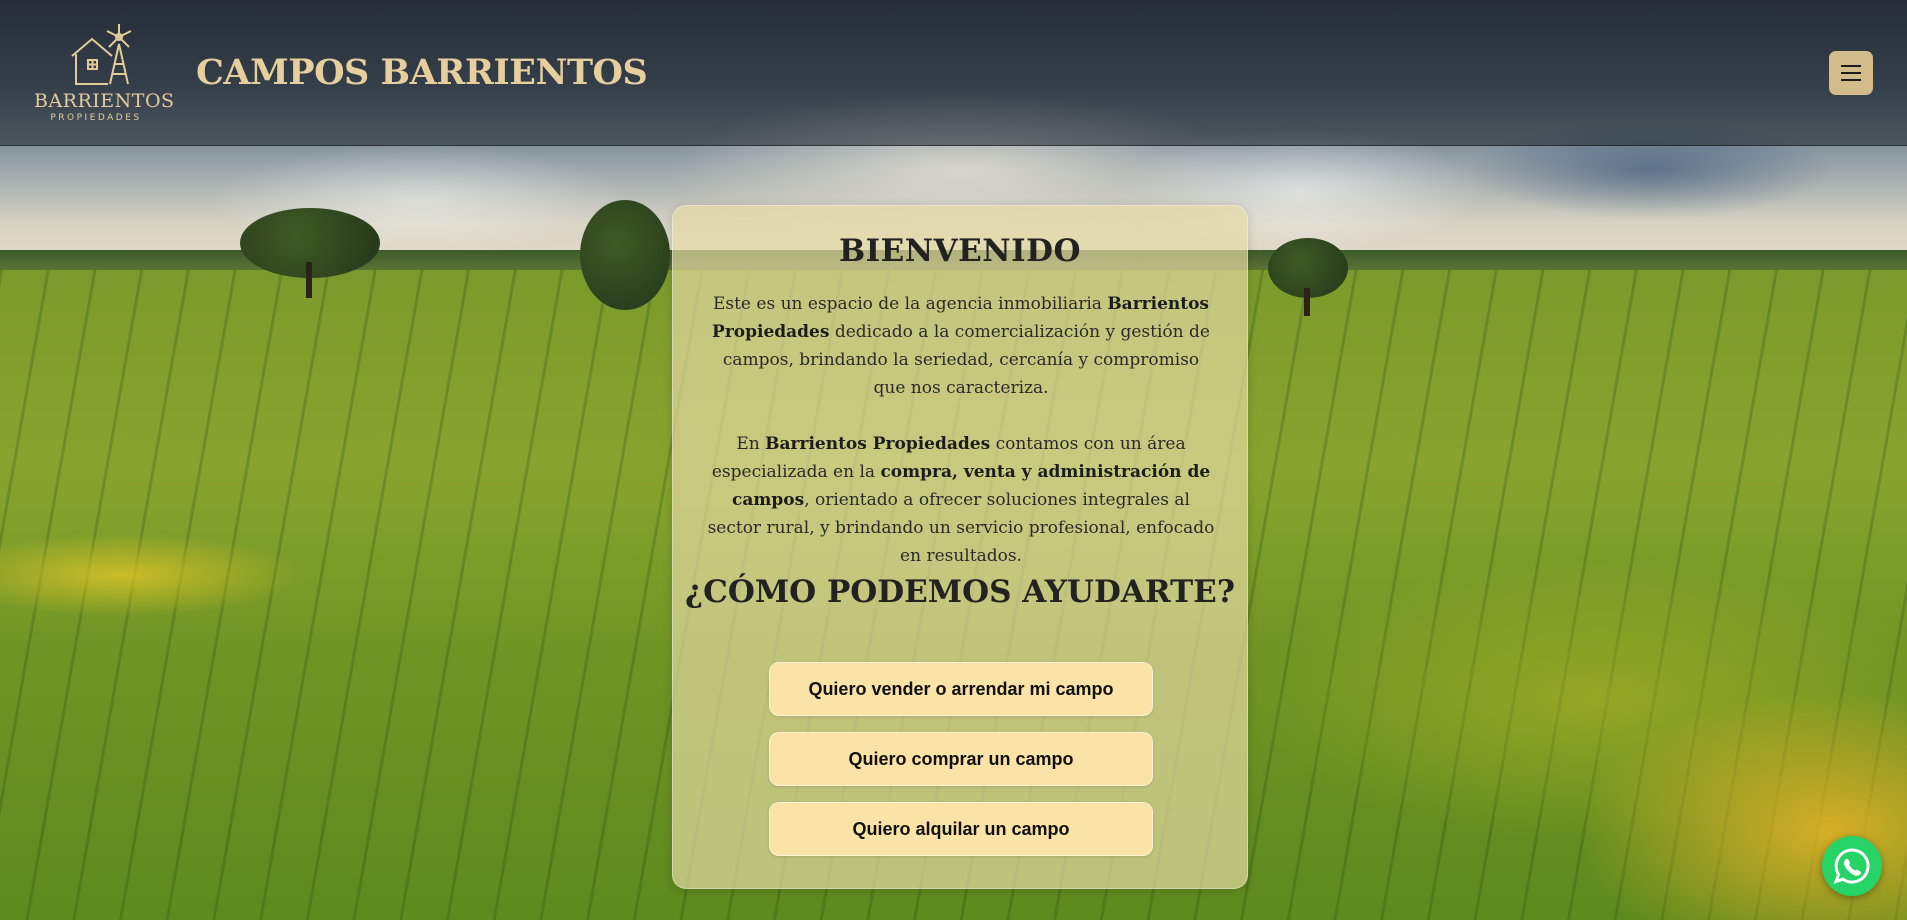  I want to click on rent-field-button: Quiero alquilar un campo, so click(961, 829).